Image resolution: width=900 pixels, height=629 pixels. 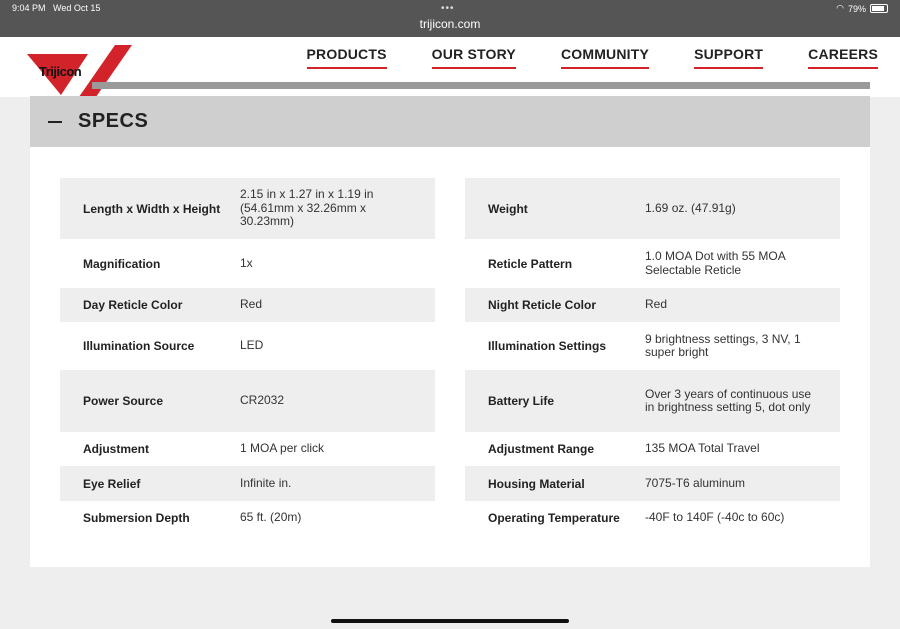 What do you see at coordinates (879, 8) in the screenshot?
I see `battery-icon` at bounding box center [879, 8].